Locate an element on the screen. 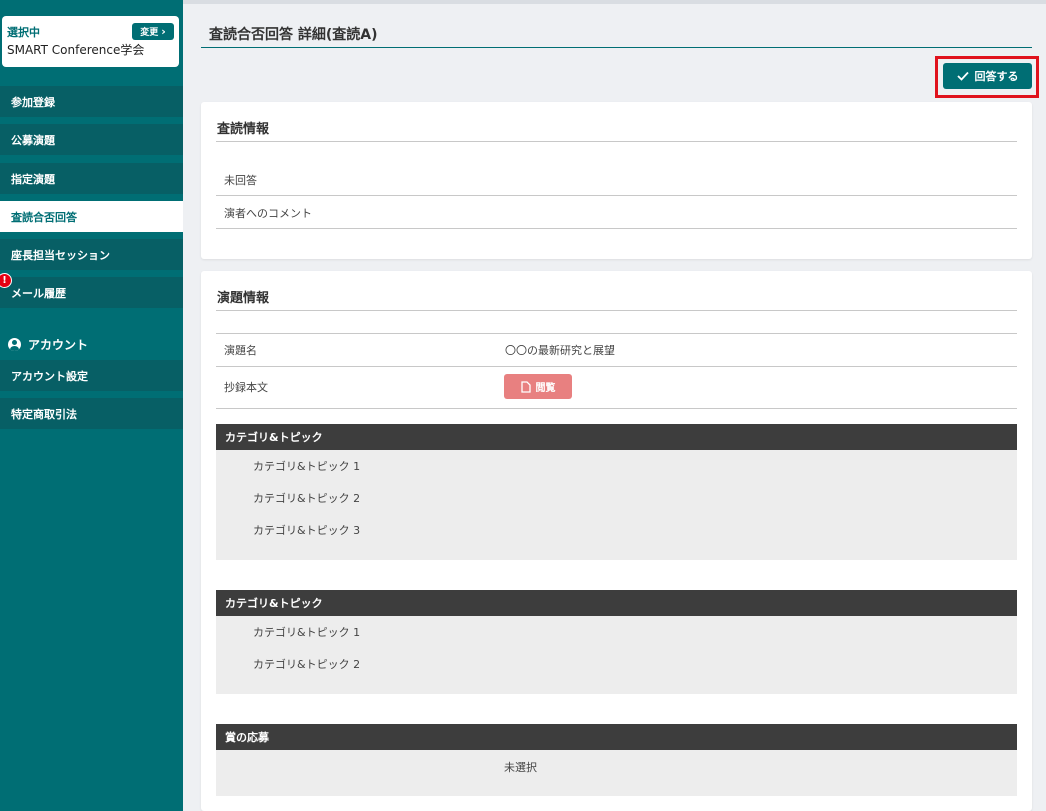 The image size is (1046, 811). view-abstract-button: 閲覧 is located at coordinates (538, 386).